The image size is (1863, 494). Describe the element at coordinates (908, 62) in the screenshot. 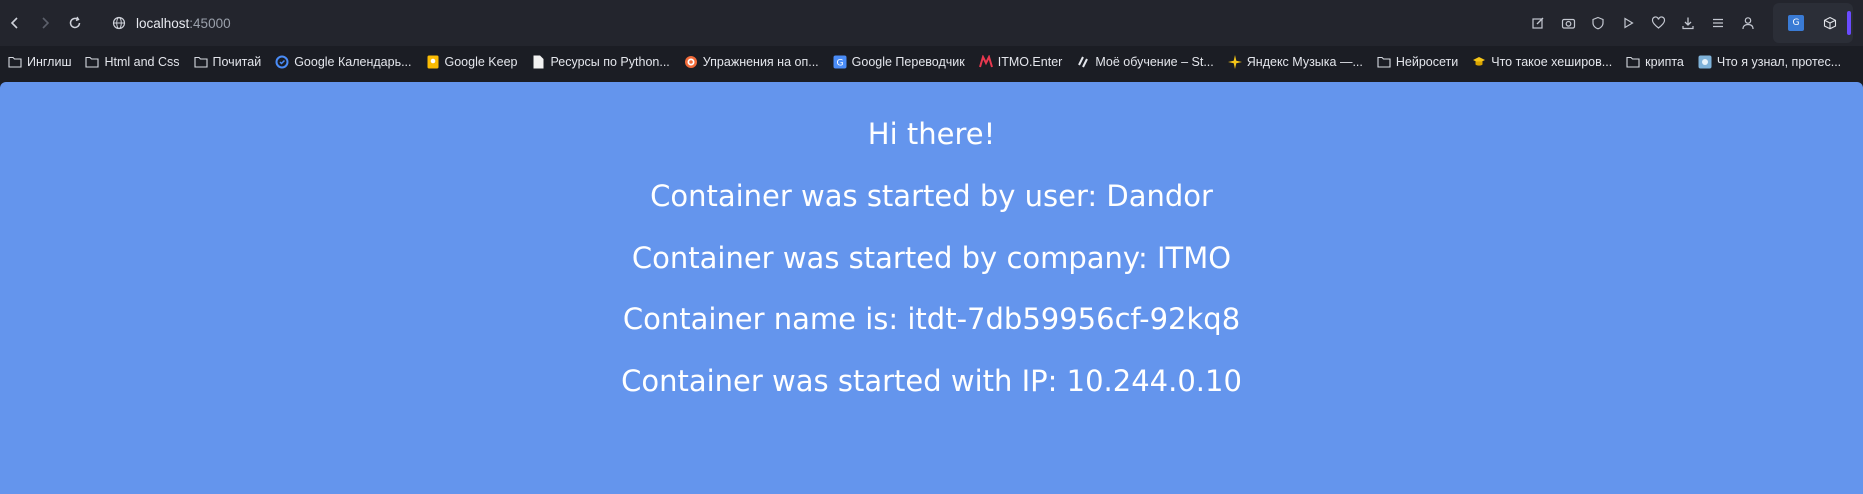

I see `bookmark-label: Google Переводчик` at that location.